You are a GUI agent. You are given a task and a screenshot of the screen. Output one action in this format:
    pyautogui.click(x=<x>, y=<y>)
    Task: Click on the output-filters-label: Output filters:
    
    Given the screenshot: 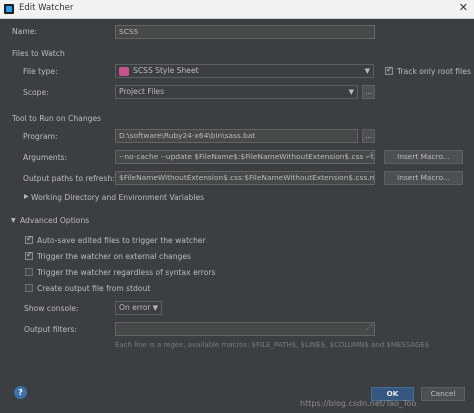 What is the action you would take?
    pyautogui.click(x=50, y=329)
    